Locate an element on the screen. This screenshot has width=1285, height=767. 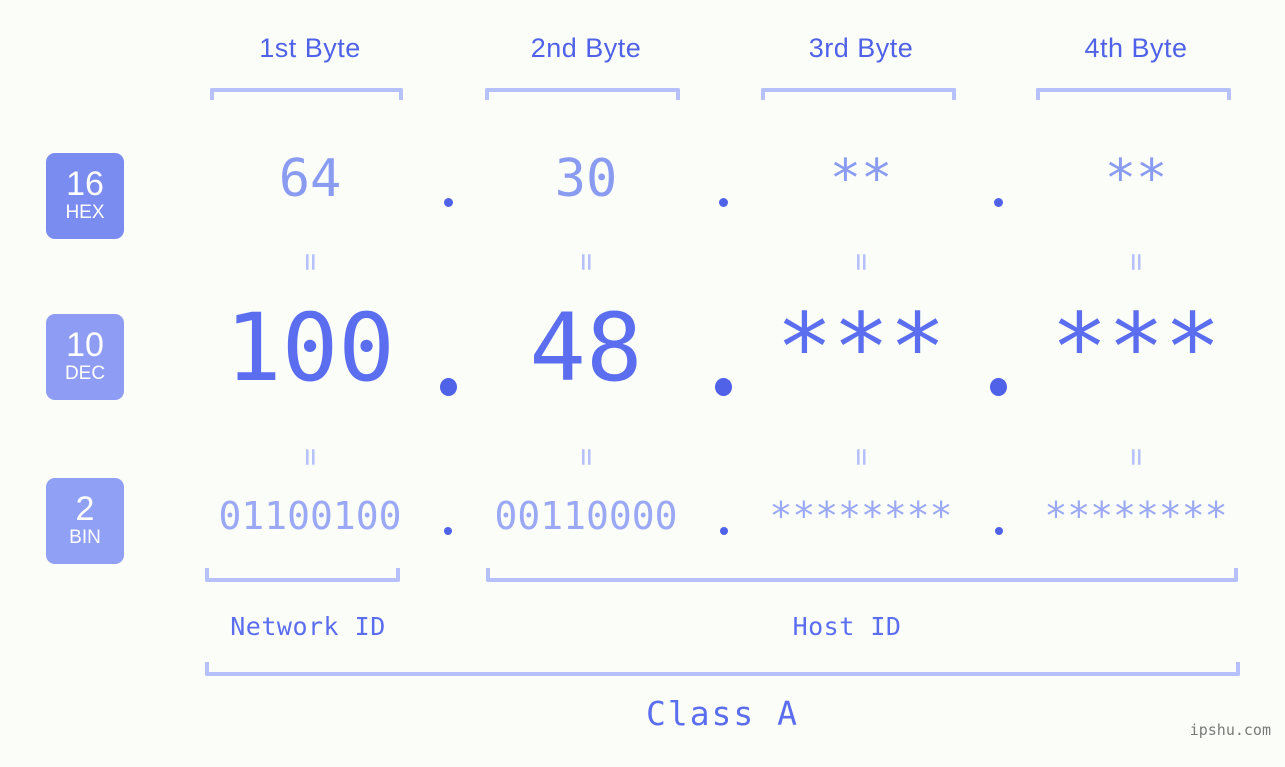
class-bracket is located at coordinates (722, 669).